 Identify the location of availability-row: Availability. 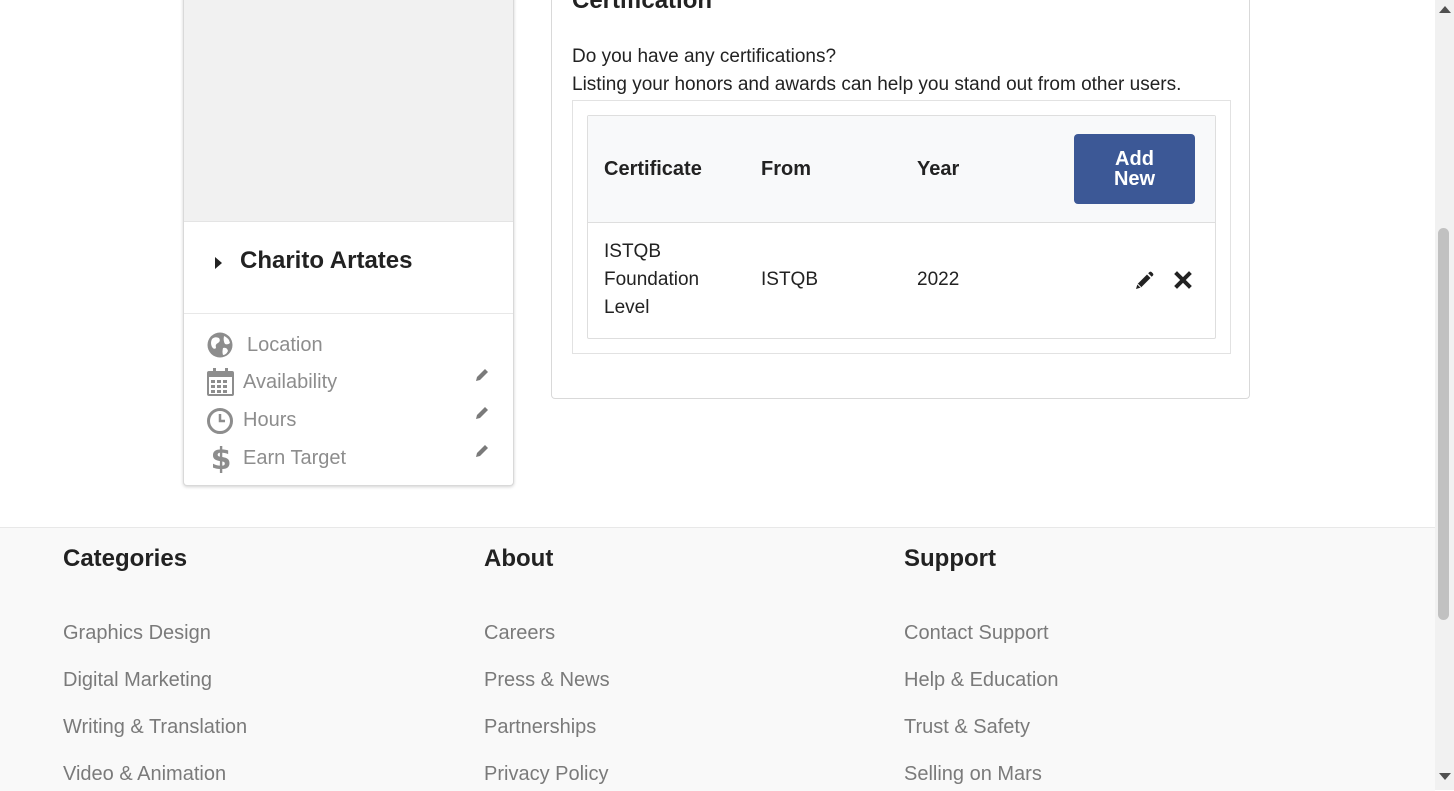
(351, 382).